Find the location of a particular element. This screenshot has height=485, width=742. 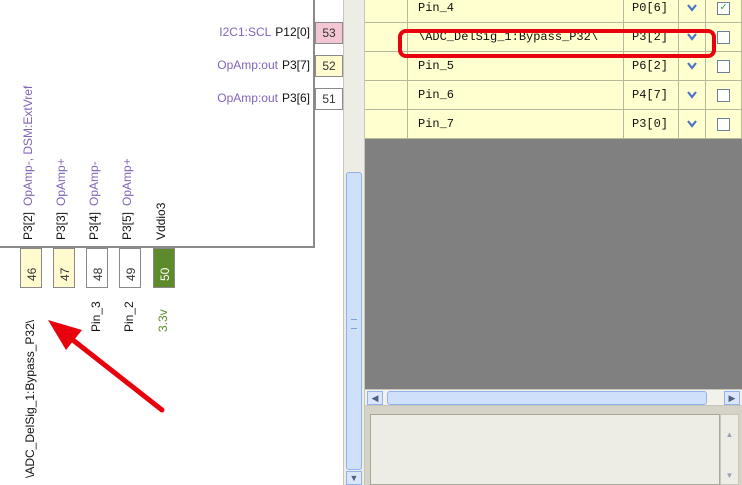

pin-number: 46 is located at coordinates (32, 274).